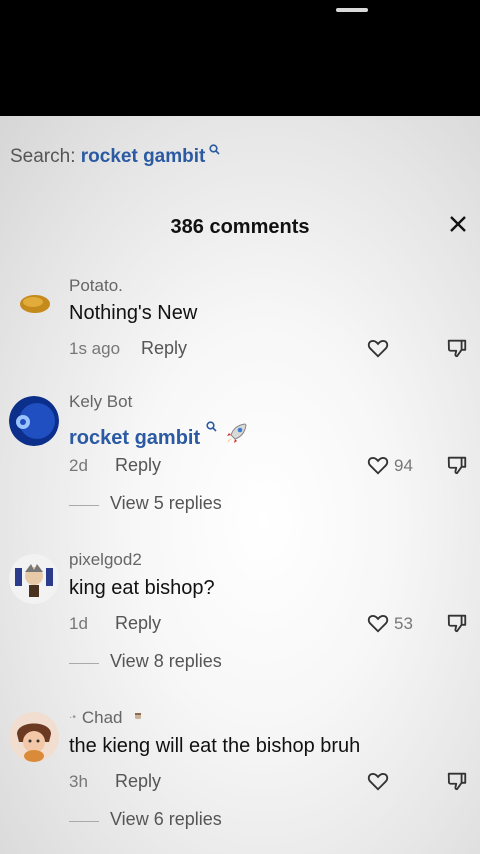 The width and height of the screenshot is (480, 854). Describe the element at coordinates (215, 746) in the screenshot. I see `comment-text: the kieng will eat the bishop bruh` at that location.